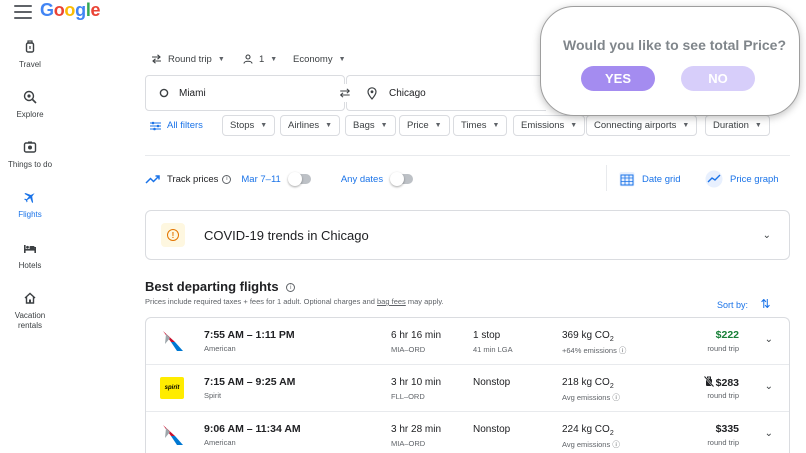 The width and height of the screenshot is (806, 453). Describe the element at coordinates (586, 429) in the screenshot. I see `co2-text: 224 kg CO` at that location.